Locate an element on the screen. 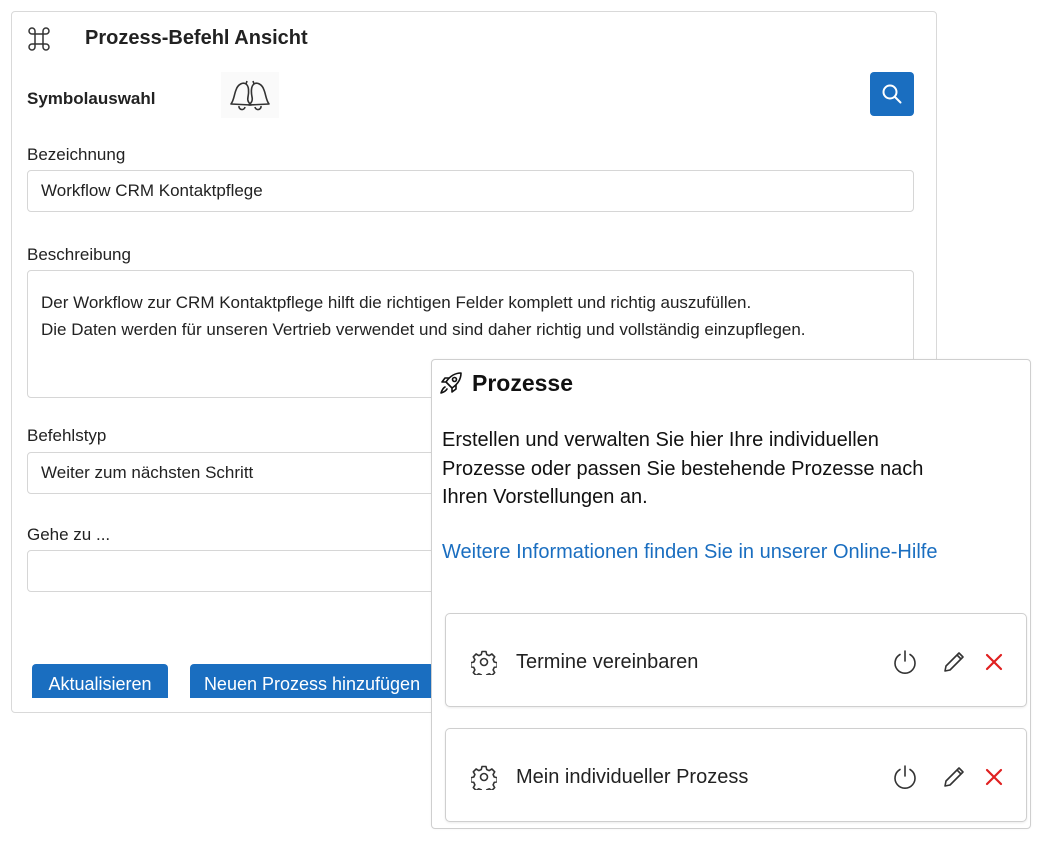 This screenshot has height=841, width=1042. editor-header is located at coordinates (39, 39).